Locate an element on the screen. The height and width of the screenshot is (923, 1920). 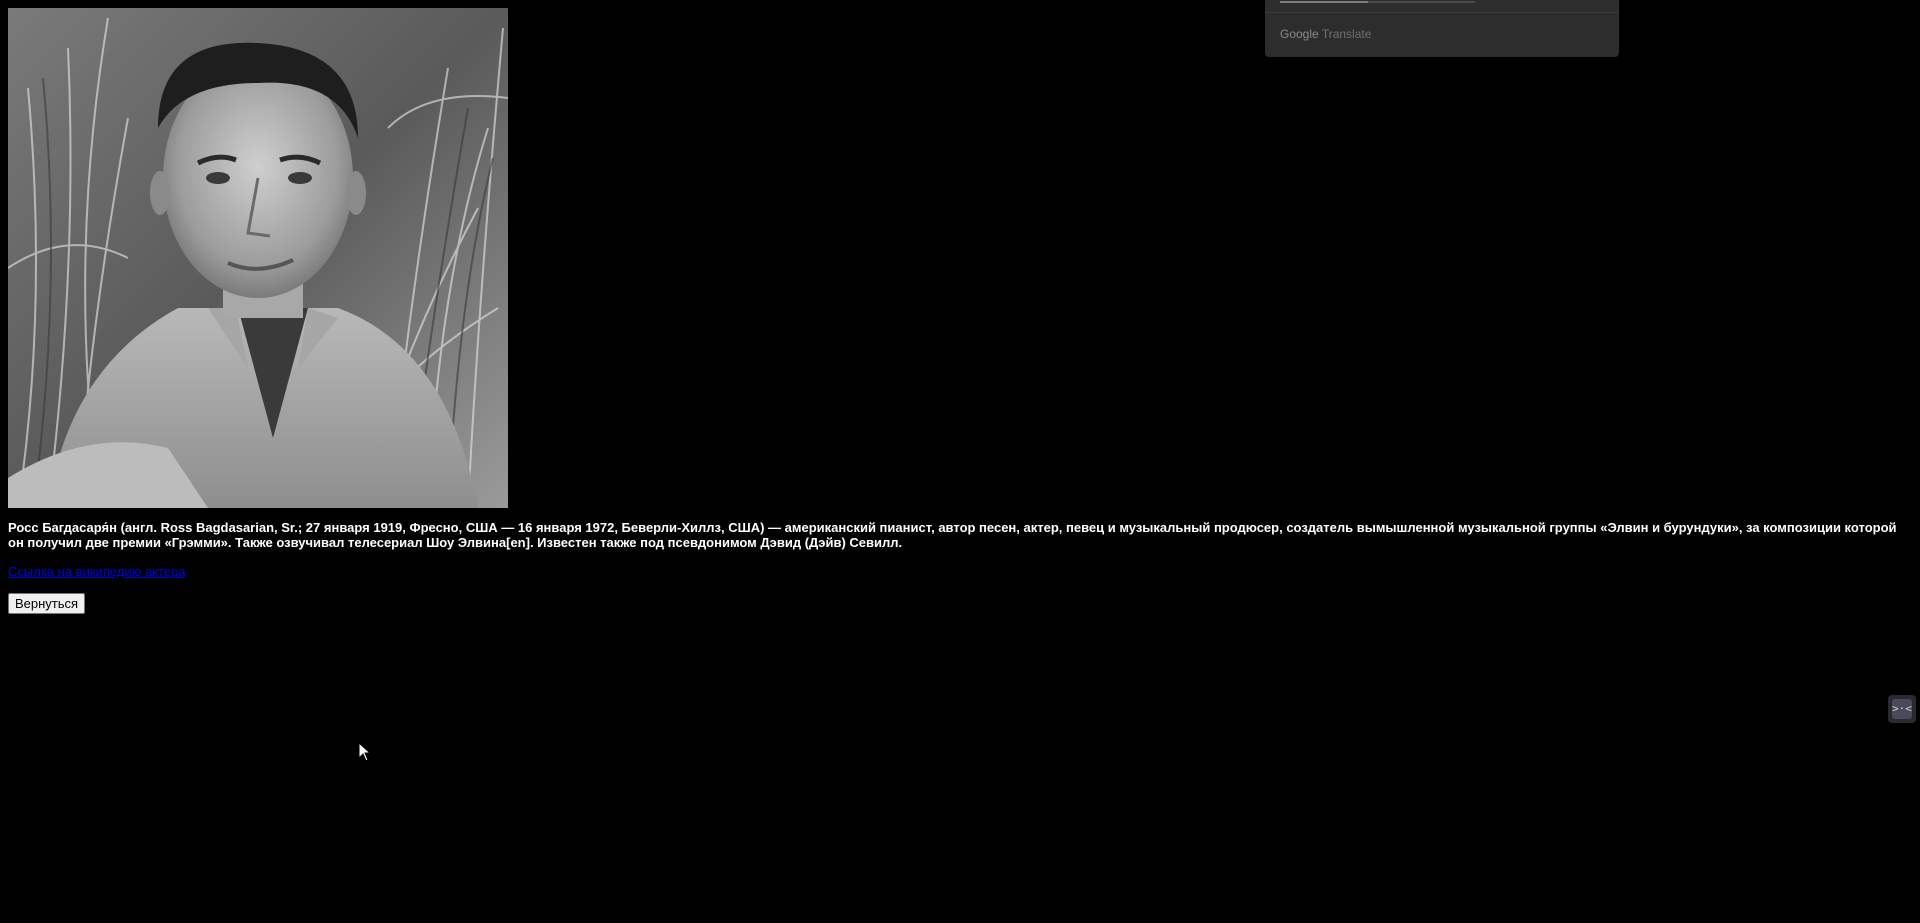
brand-google: Google is located at coordinates (1299, 34).